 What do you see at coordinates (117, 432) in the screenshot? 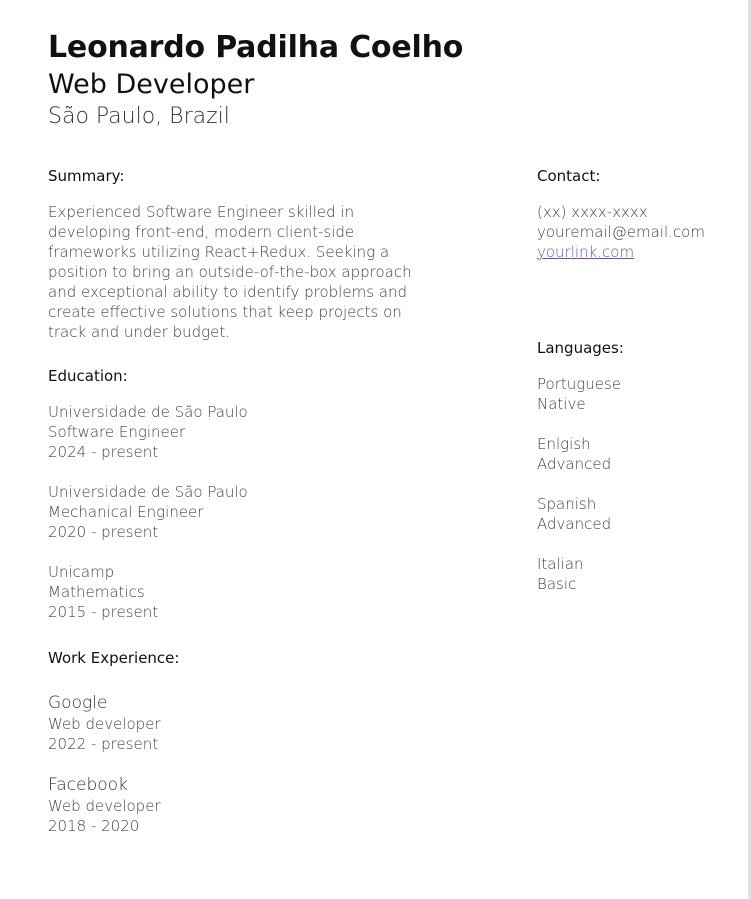
I see `education-degree: Software Engineer` at bounding box center [117, 432].